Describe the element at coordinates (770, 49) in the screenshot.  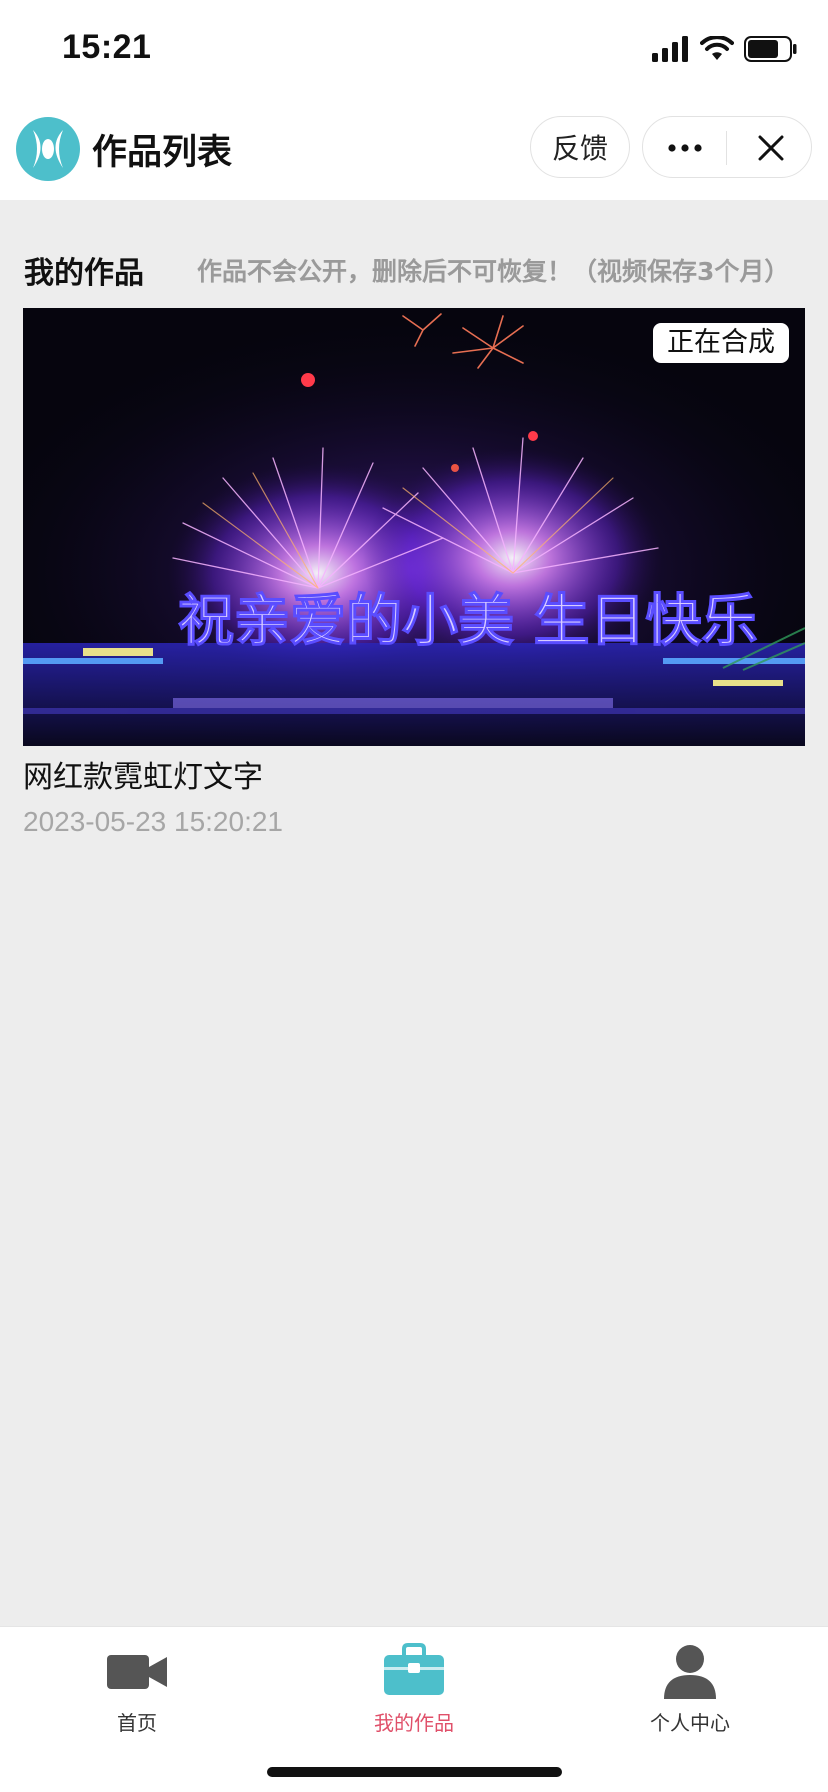
I see `battery-icon` at that location.